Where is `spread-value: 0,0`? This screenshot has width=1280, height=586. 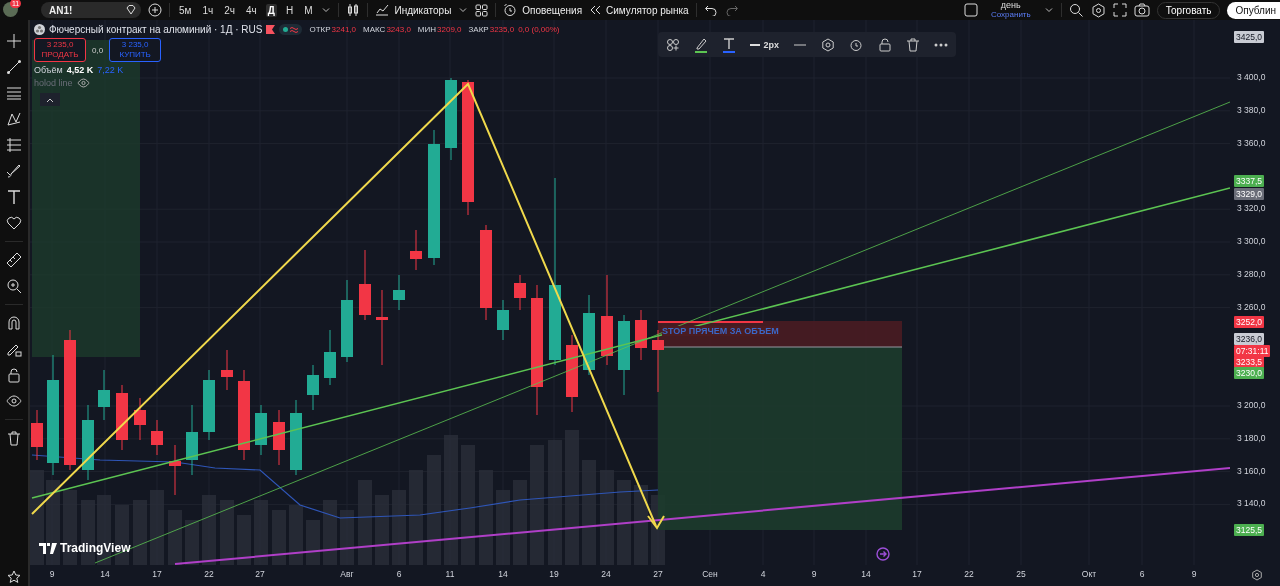
spread-value: 0,0 is located at coordinates (98, 50).